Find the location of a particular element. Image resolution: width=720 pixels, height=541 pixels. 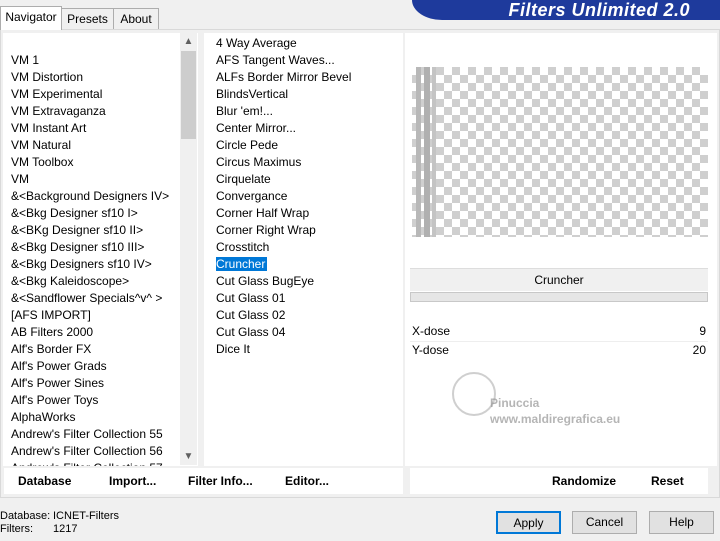

category-label: VM Instant Art is located at coordinates (49, 128).